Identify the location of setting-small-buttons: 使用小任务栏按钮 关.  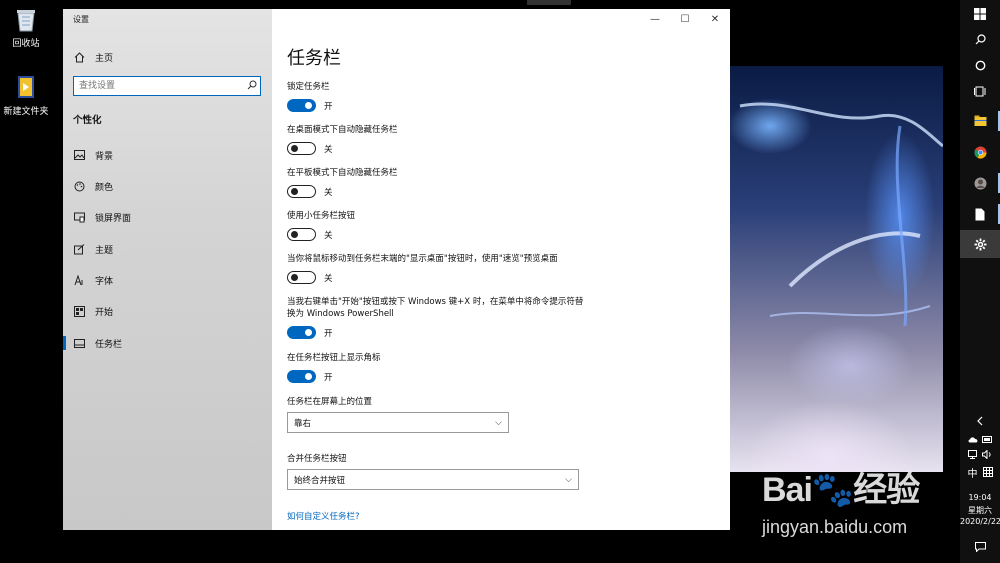
(502, 225).